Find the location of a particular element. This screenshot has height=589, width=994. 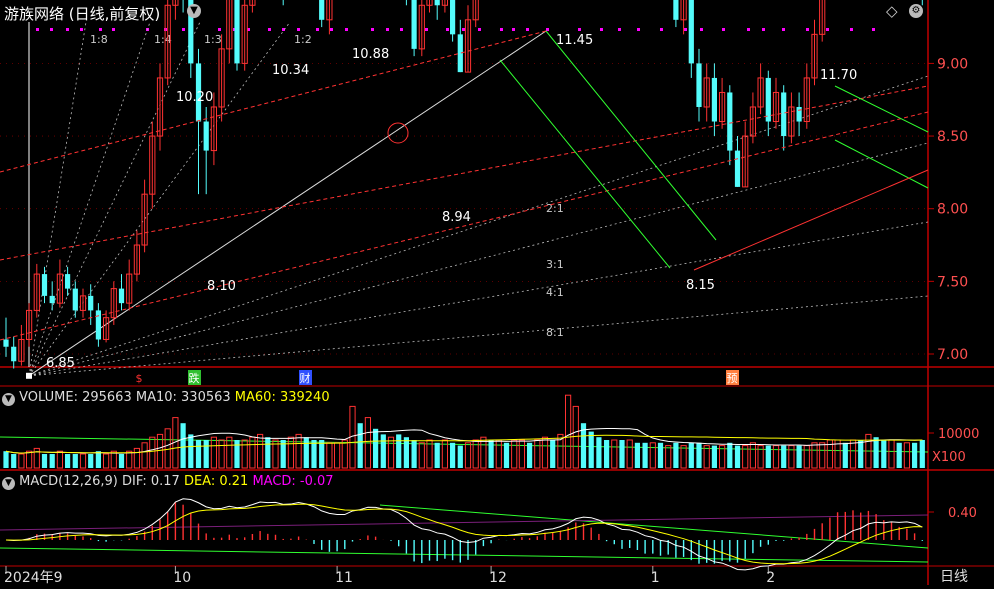

price-annotation: 8.10 is located at coordinates (221, 286).